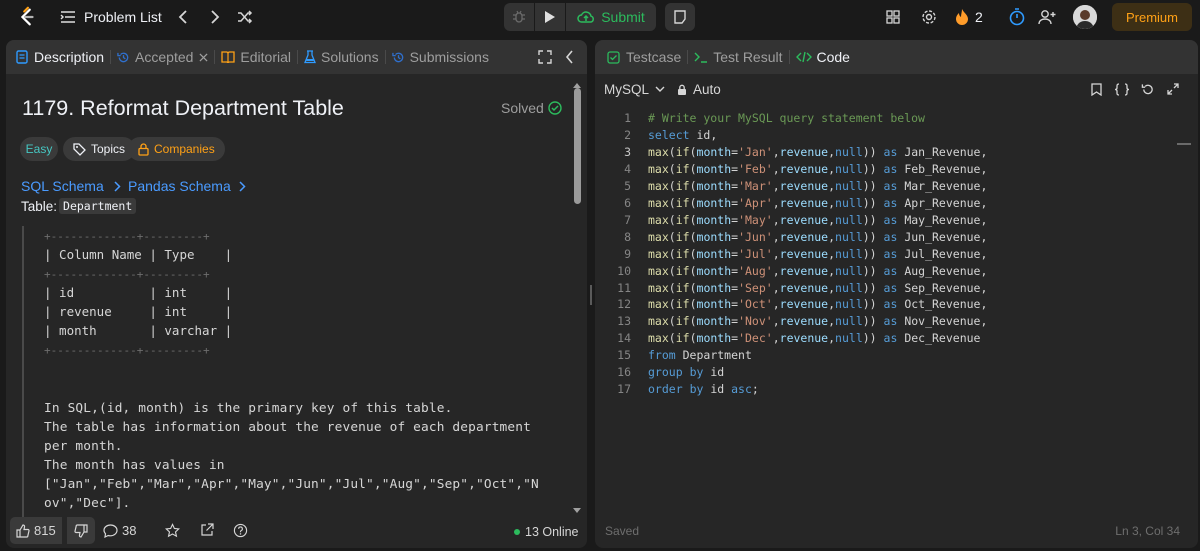 The image size is (1200, 551). I want to click on leetcode-logo-icon, so click(27, 17).